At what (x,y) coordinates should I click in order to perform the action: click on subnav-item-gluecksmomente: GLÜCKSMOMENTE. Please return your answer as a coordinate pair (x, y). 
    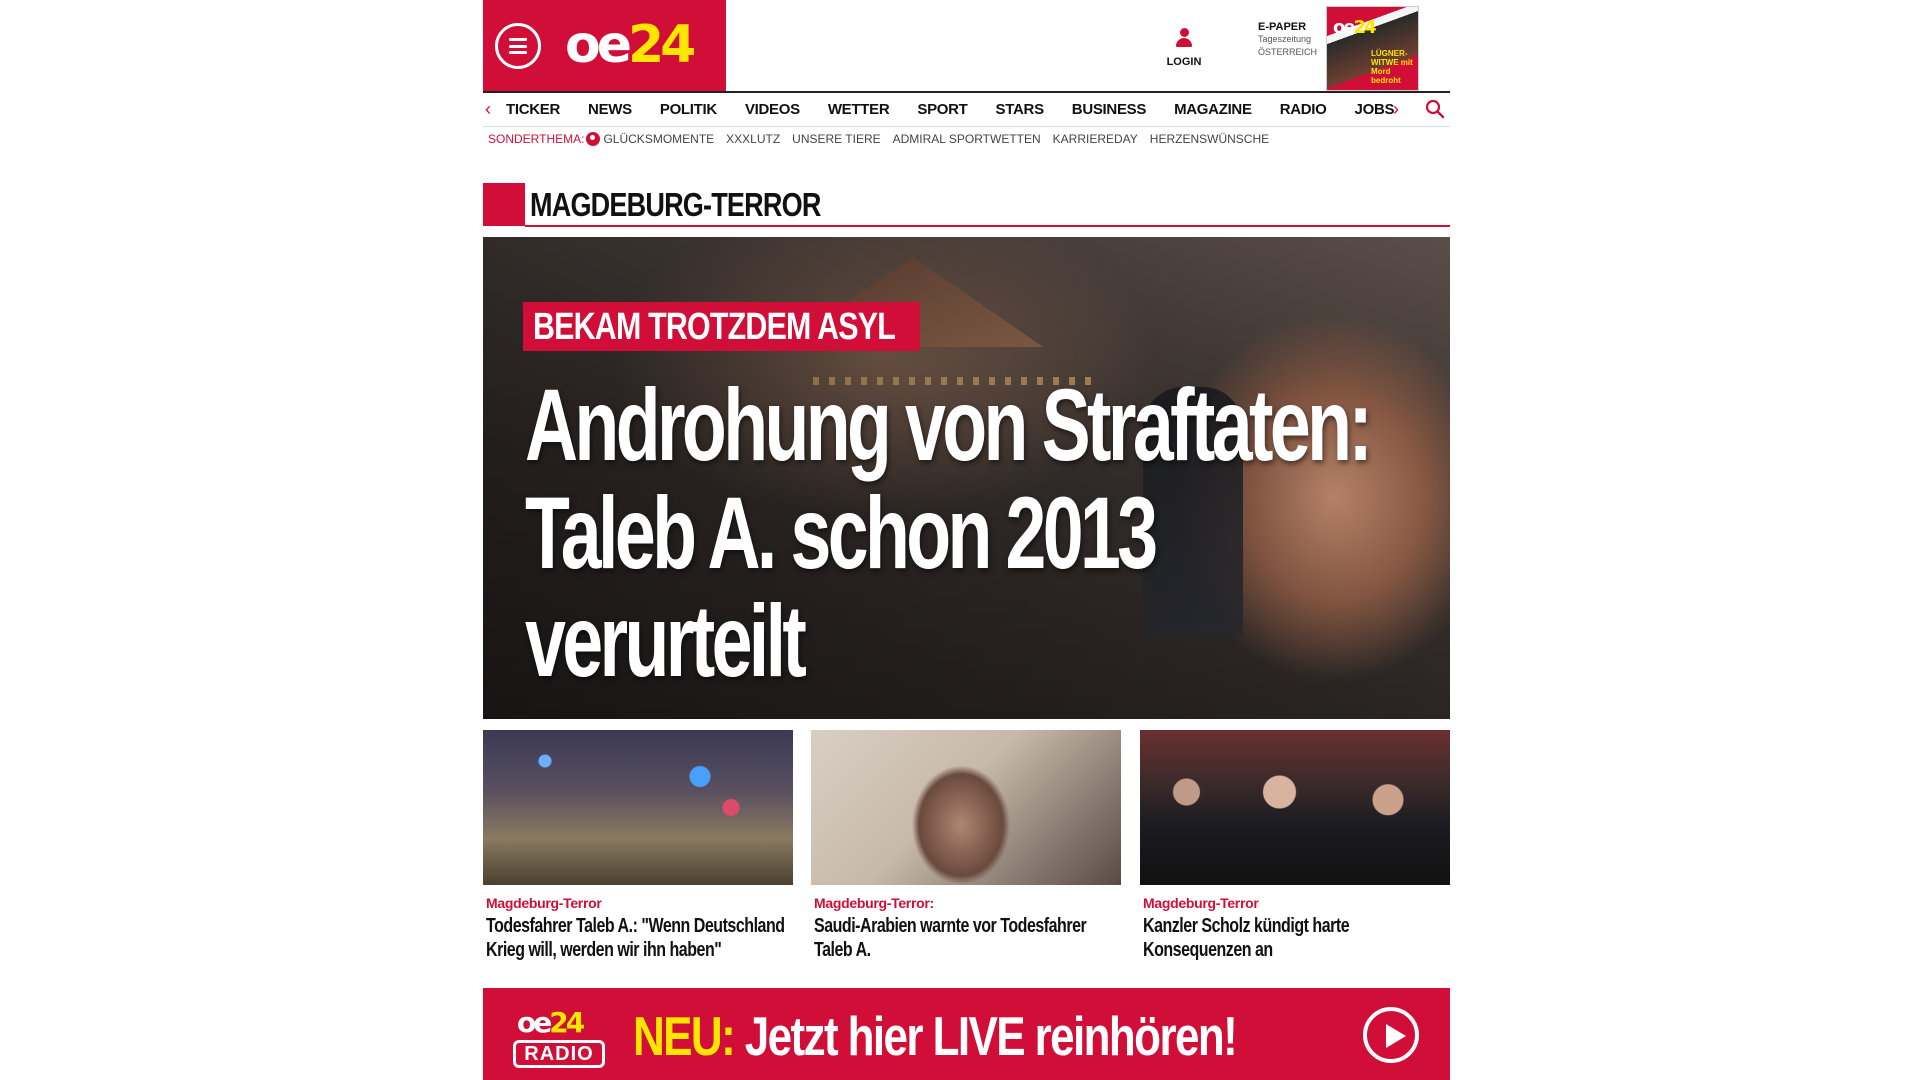
    Looking at the image, I should click on (658, 139).